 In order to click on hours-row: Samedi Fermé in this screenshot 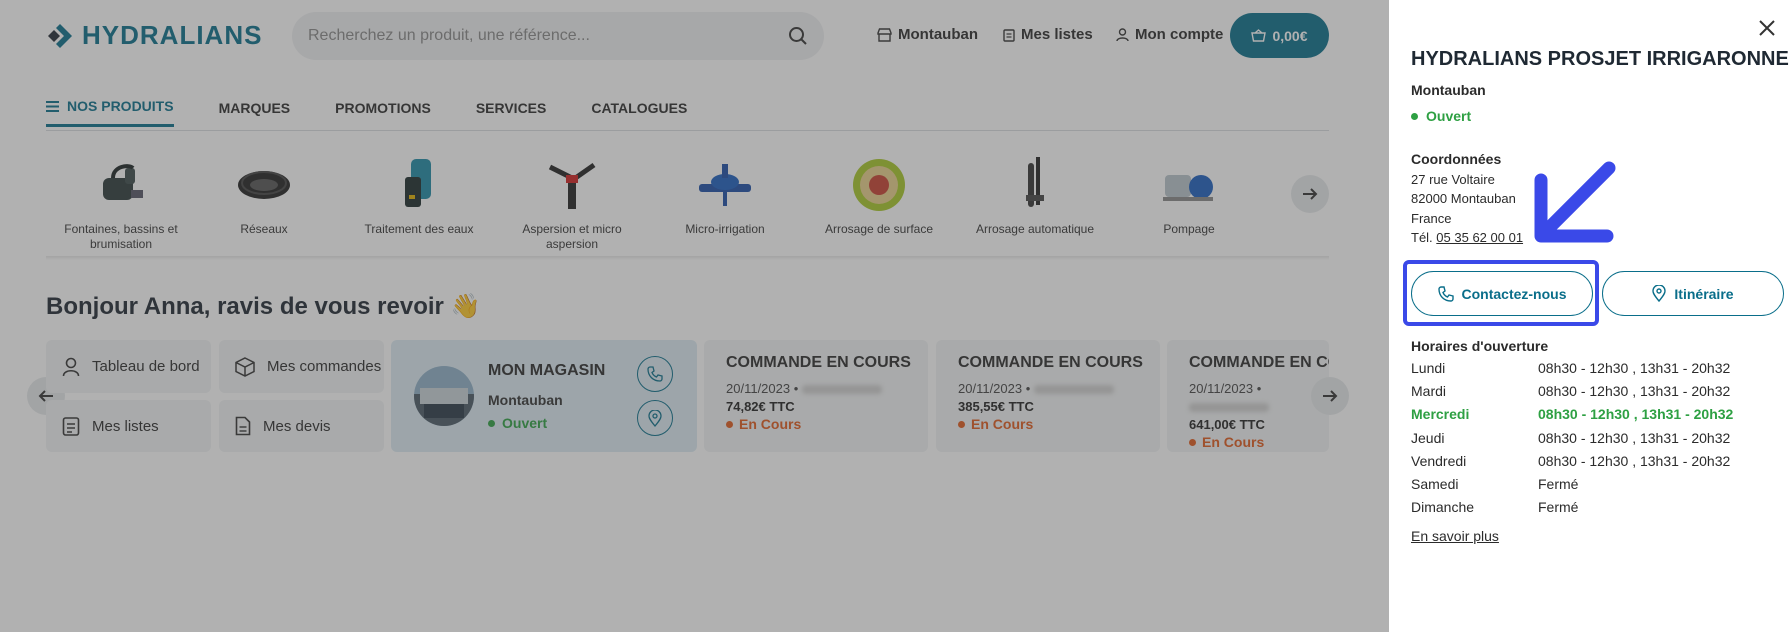, I will do `click(1572, 483)`.